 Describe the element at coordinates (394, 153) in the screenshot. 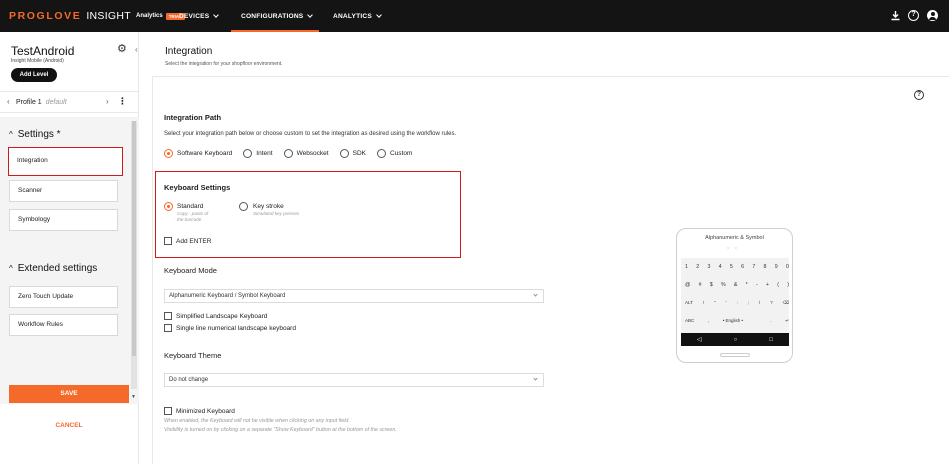

I see `radio-custom: Custom` at that location.